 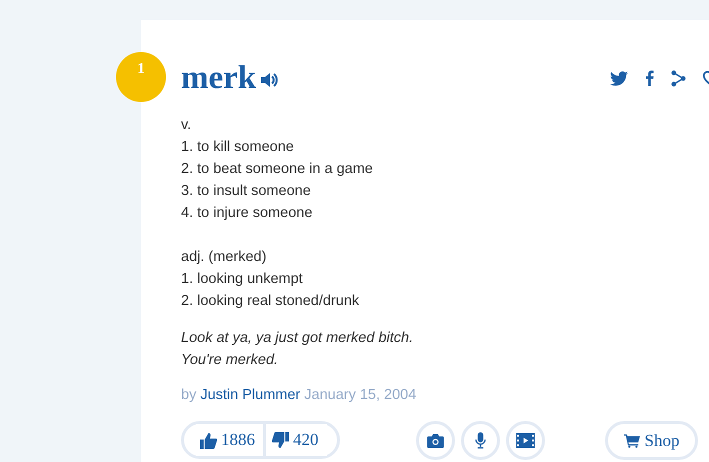 What do you see at coordinates (238, 147) in the screenshot?
I see `definition-line: 1. to kill someone` at bounding box center [238, 147].